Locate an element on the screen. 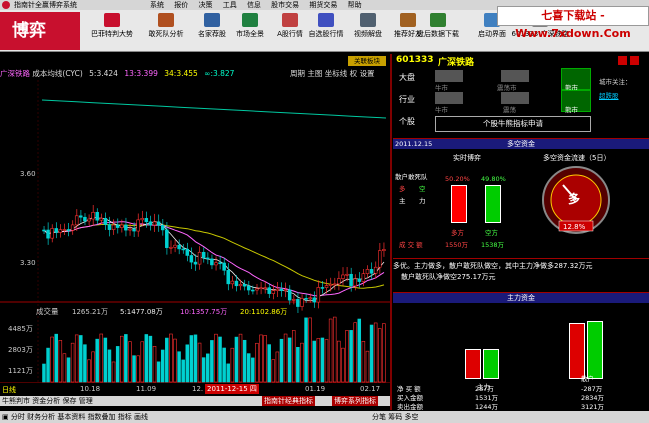 The height and width of the screenshot is (423, 649). toolbar-button-1: 敢死队分析 is located at coordinates (166, 31).